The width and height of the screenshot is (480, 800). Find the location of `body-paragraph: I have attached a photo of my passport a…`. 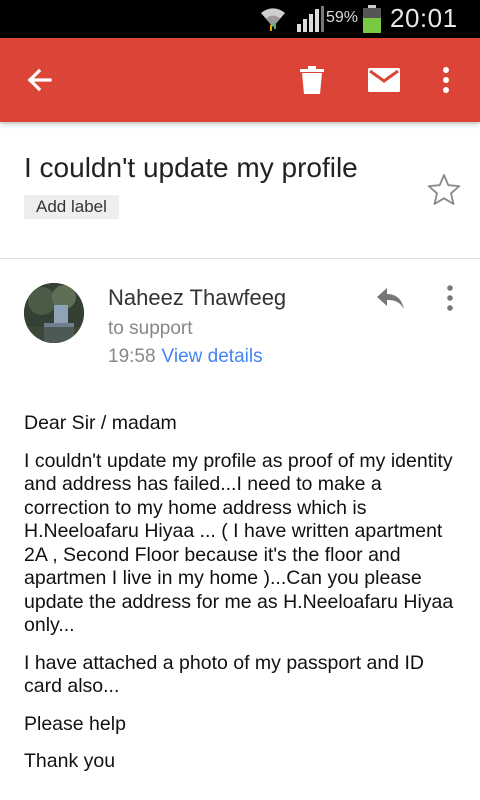

body-paragraph: I have attached a photo of my passport a… is located at coordinates (224, 674).